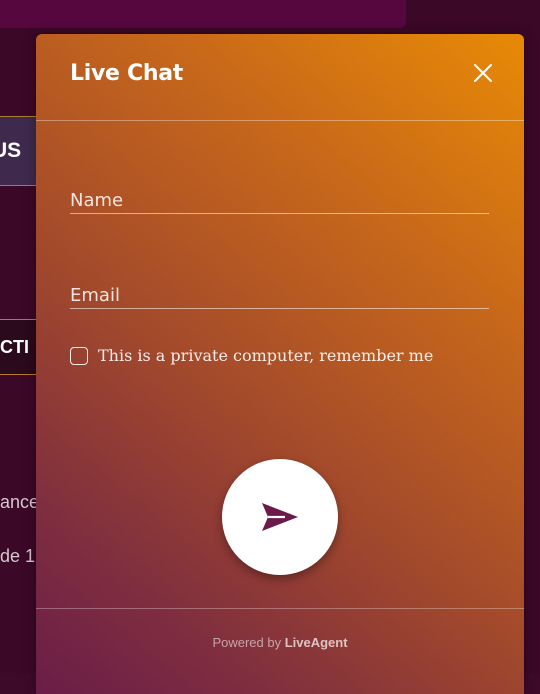 The height and width of the screenshot is (694, 540). Describe the element at coordinates (11, 150) in the screenshot. I see `background-tab-label: US` at that location.